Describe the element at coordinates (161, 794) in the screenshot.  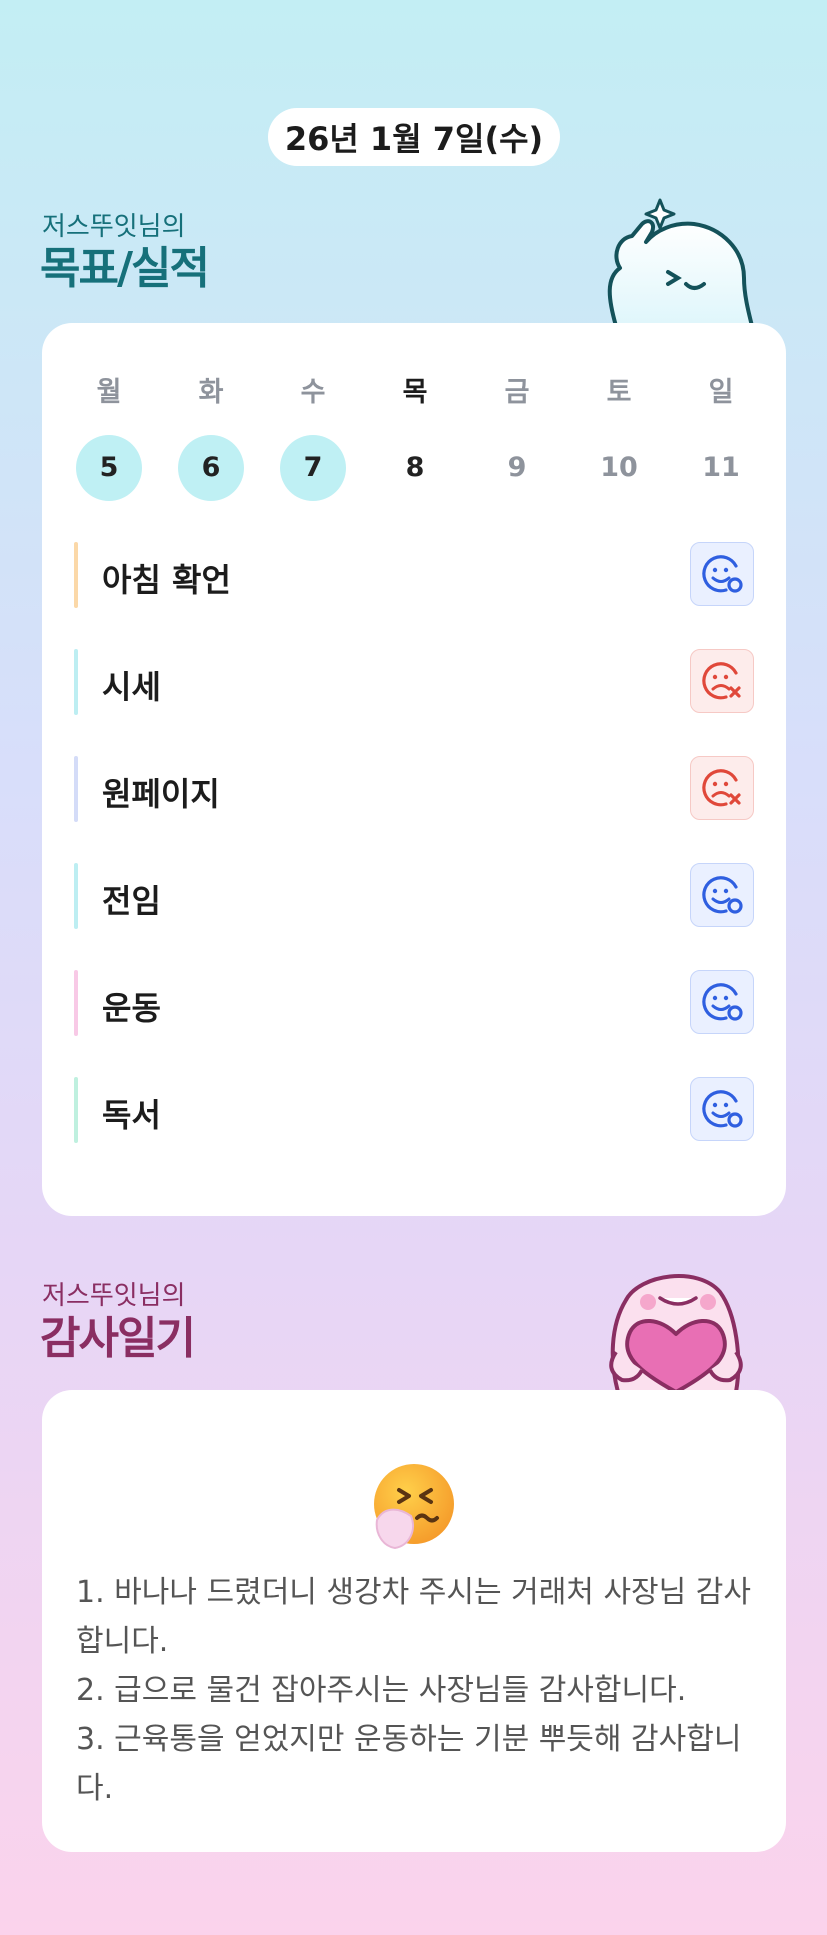
I see `goal-label: 원페이지` at that location.